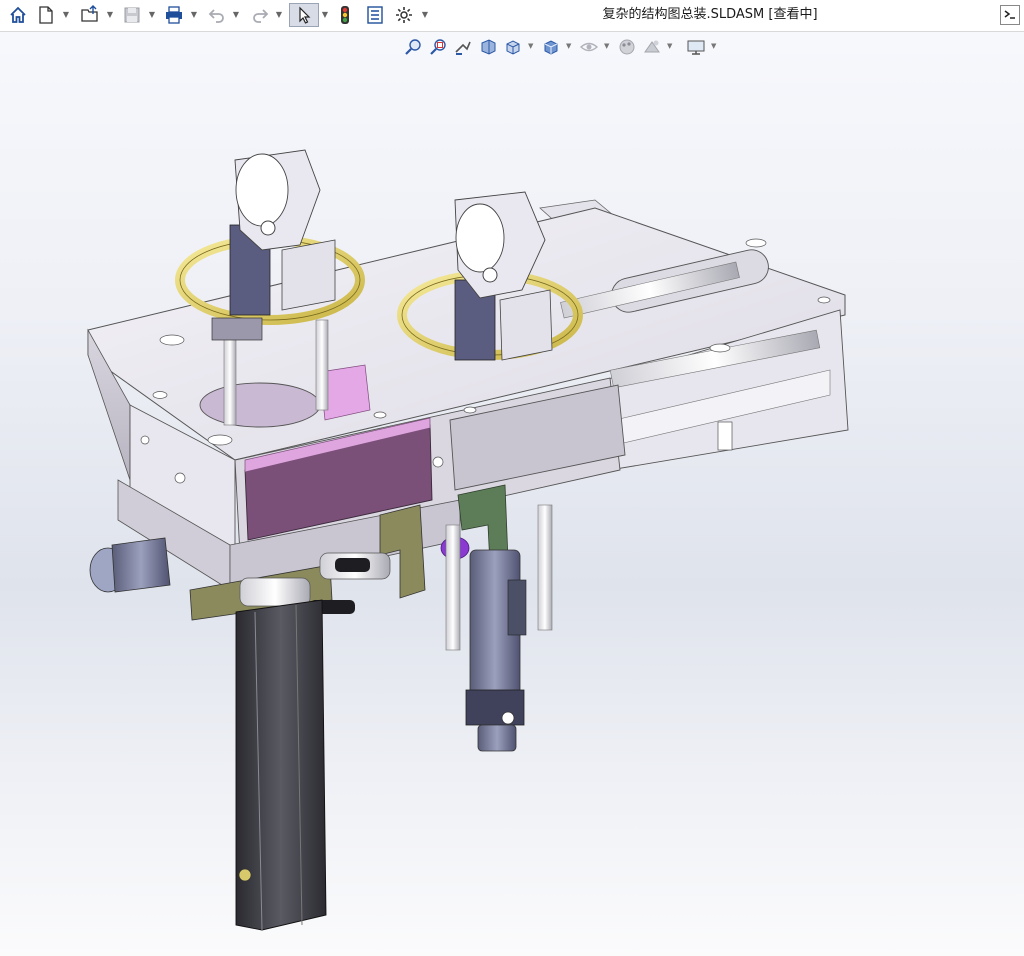  What do you see at coordinates (345, 15) in the screenshot?
I see `traffic-light-icon` at bounding box center [345, 15].